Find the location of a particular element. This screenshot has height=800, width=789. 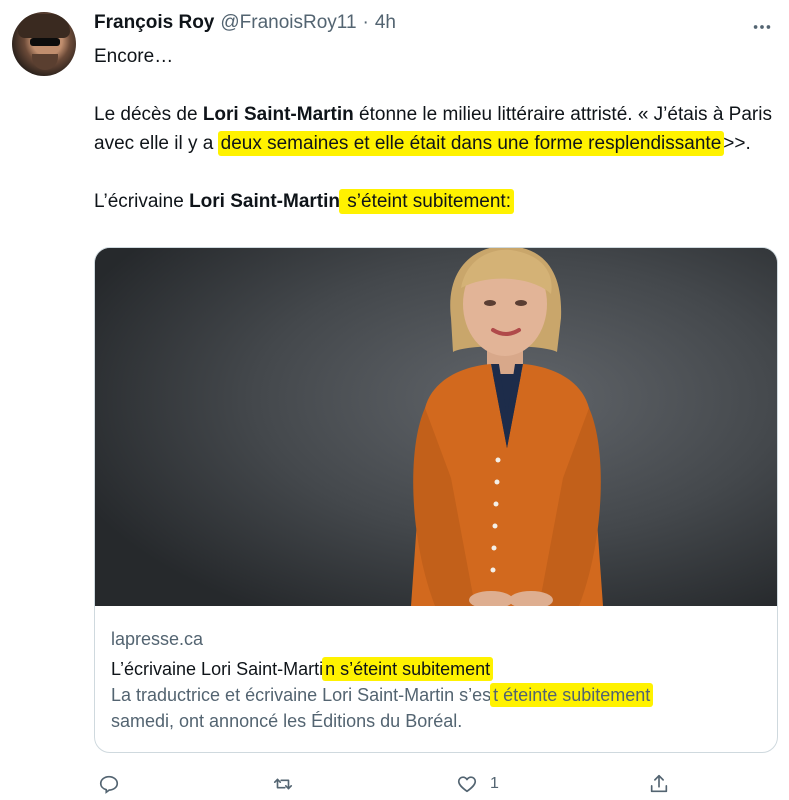

p3-text-a: L’écrivaine is located at coordinates (142, 201).